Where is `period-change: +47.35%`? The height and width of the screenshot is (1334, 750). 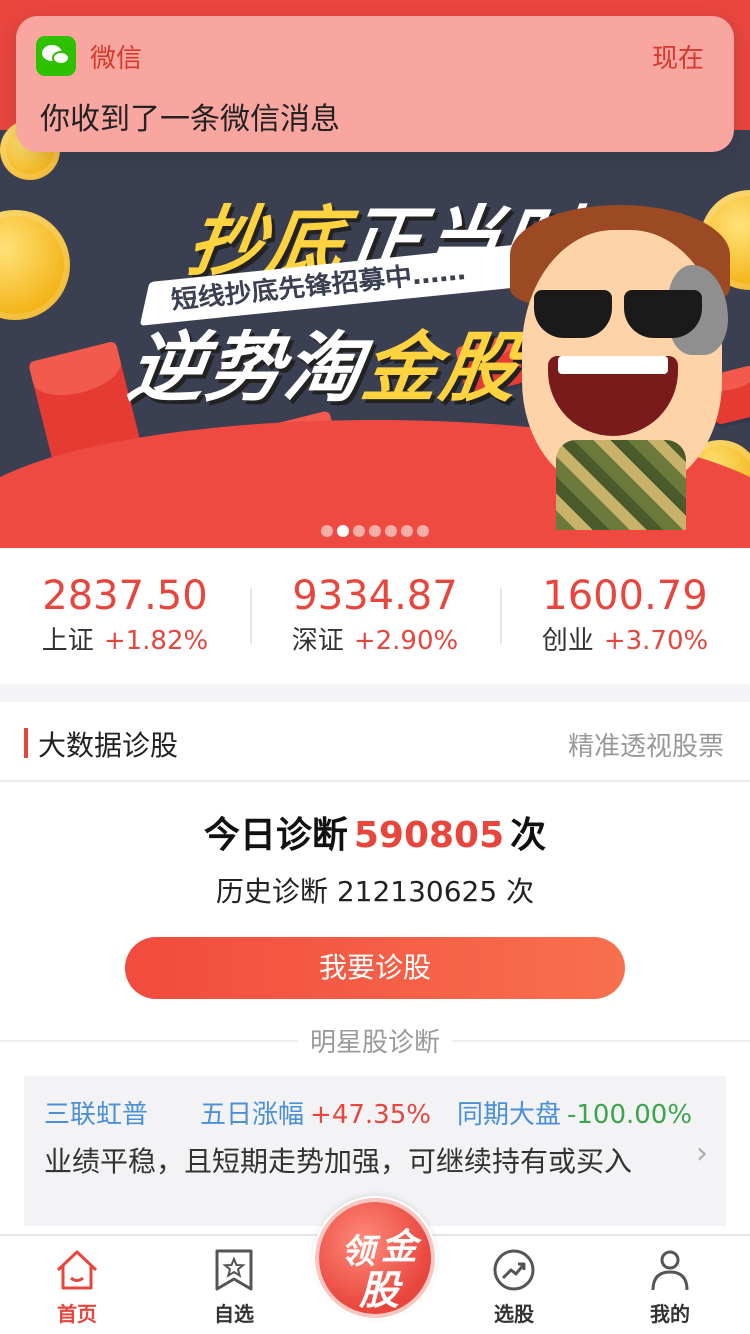 period-change: +47.35% is located at coordinates (370, 1115).